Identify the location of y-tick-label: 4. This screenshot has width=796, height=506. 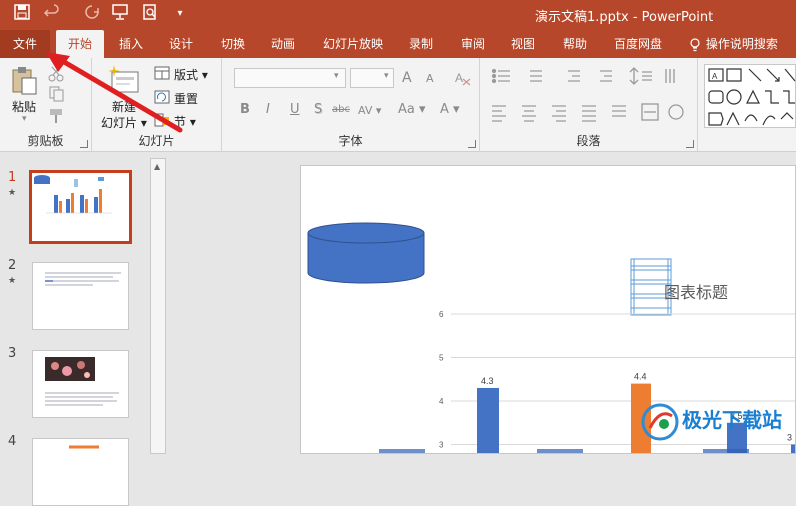
(441, 401).